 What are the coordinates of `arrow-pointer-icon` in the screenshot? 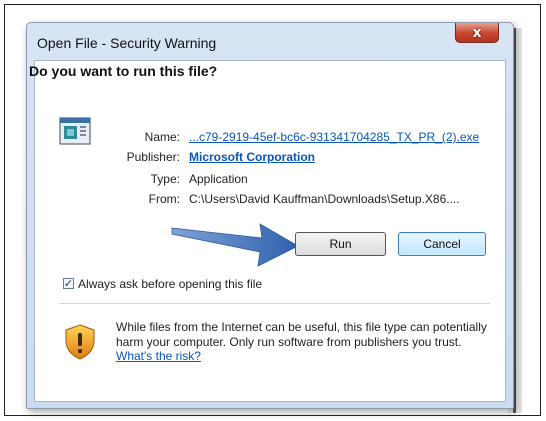 It's located at (235, 245).